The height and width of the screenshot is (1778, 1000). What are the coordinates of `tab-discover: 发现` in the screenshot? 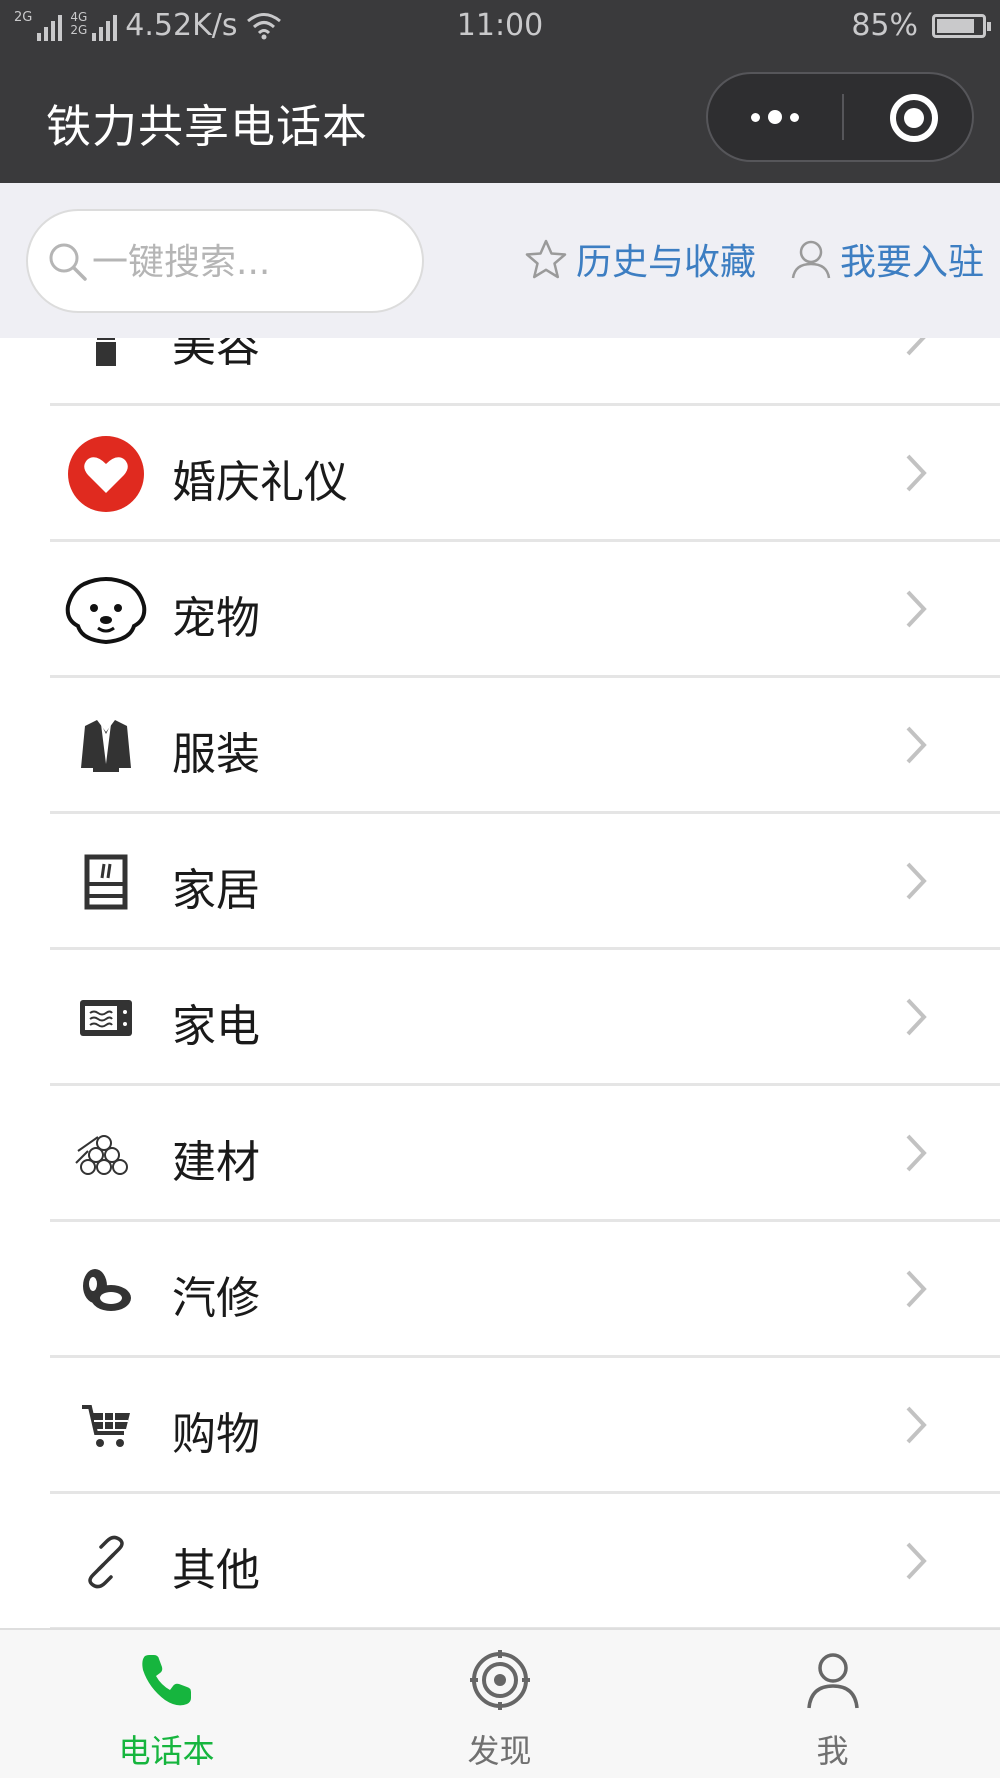 It's located at (499, 1704).